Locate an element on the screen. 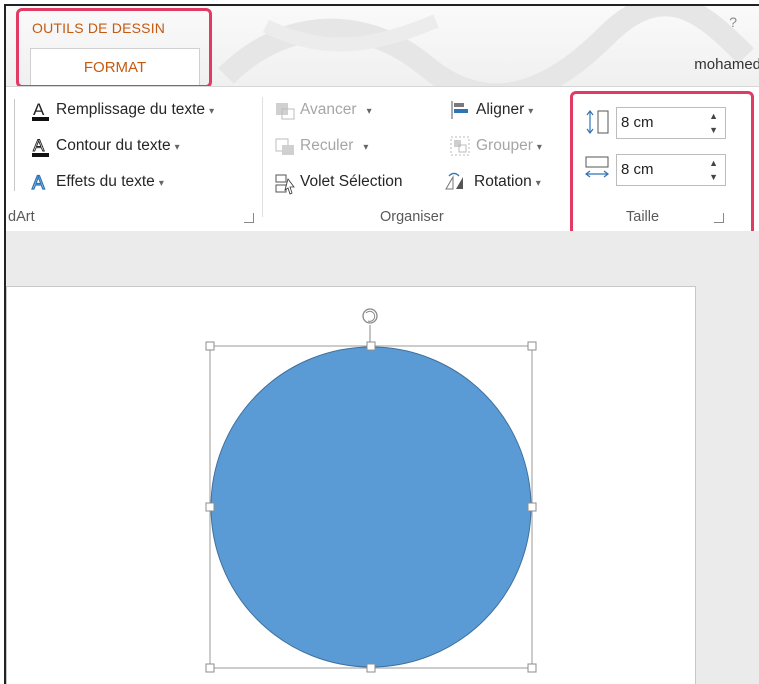 Image resolution: width=759 pixels, height=684 pixels. highlight-box-size-group is located at coordinates (662, 164).